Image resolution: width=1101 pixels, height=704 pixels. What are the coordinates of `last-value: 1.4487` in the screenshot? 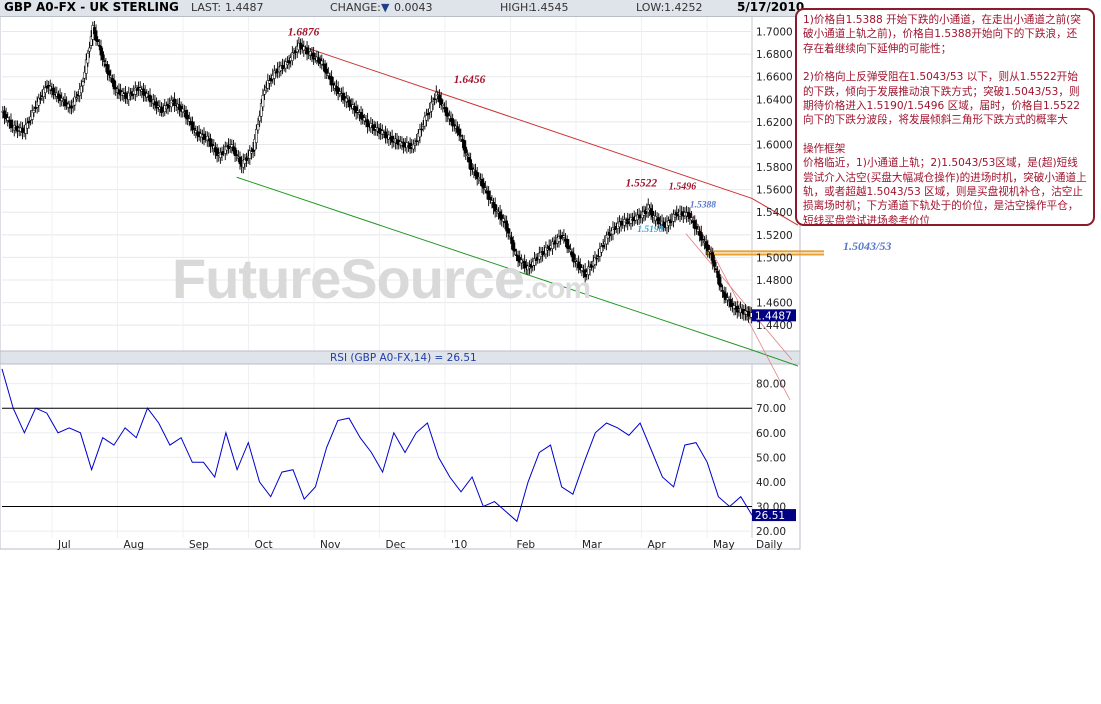 It's located at (244, 7).